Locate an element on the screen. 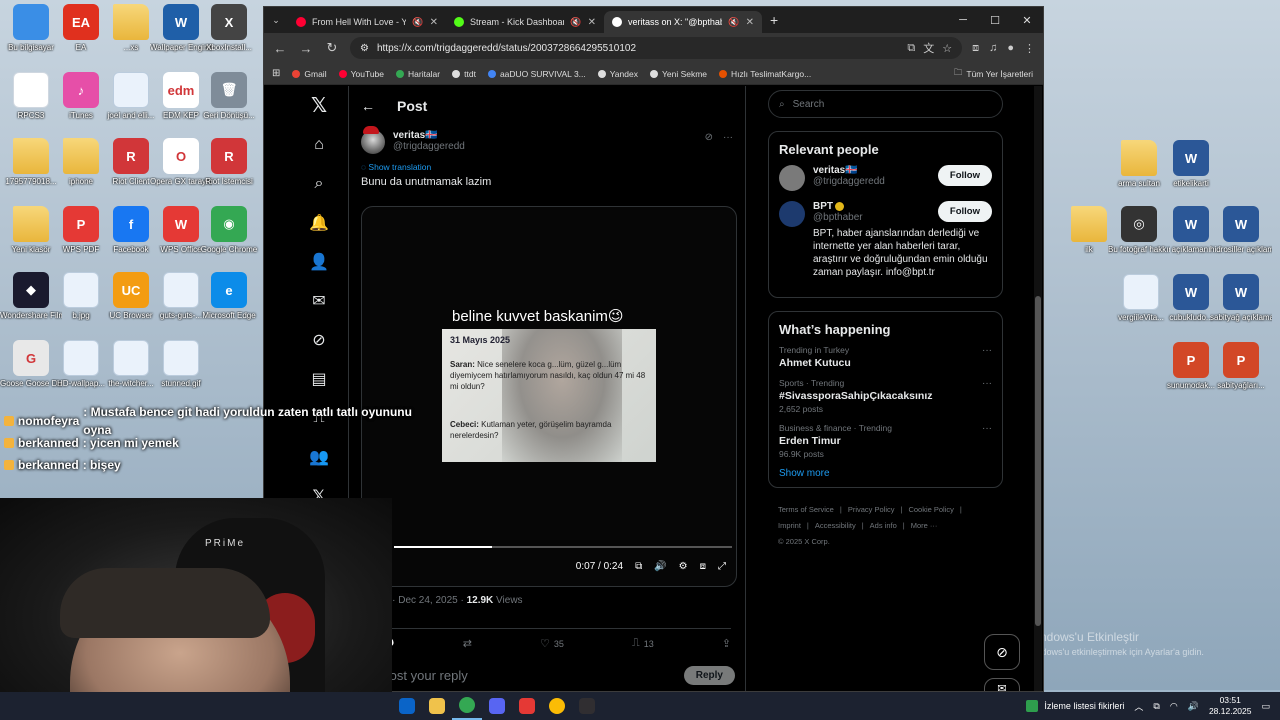 Image resolution: width=1280 pixels, height=720 pixels. desktop-icon: Whidrosiller açıklamanı is located at coordinates (1241, 230).